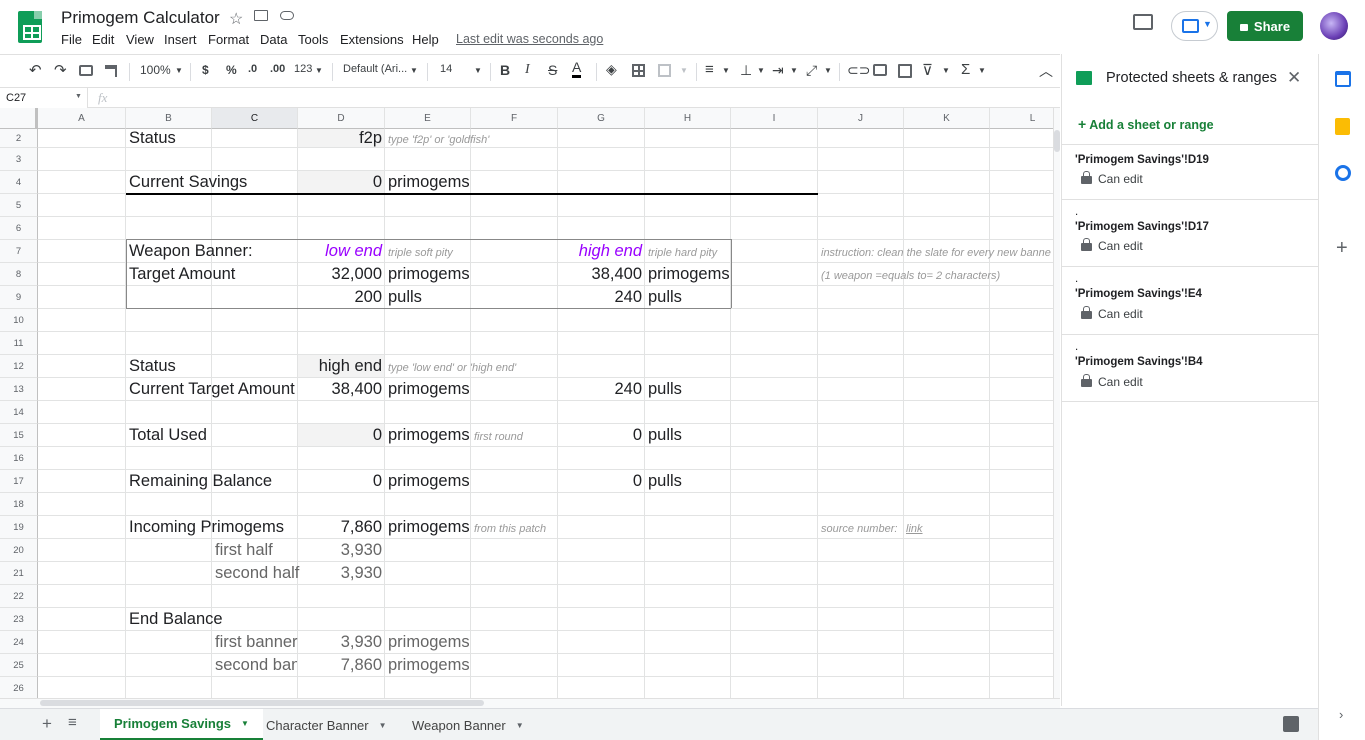  I want to click on cloud-status-icon, so click(287, 15).